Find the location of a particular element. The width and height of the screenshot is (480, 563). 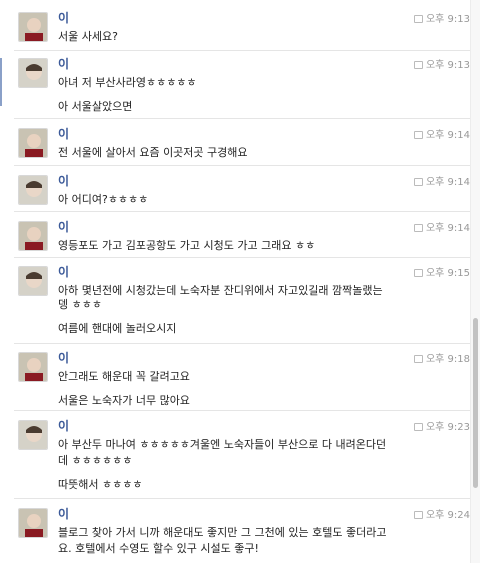

message-text: 아 부산두 마나여 ㅎㅎㅎㅎㅎ겨울엔 노숙자들이 부산으로 다 내려온다던 is located at coordinates (222, 444).